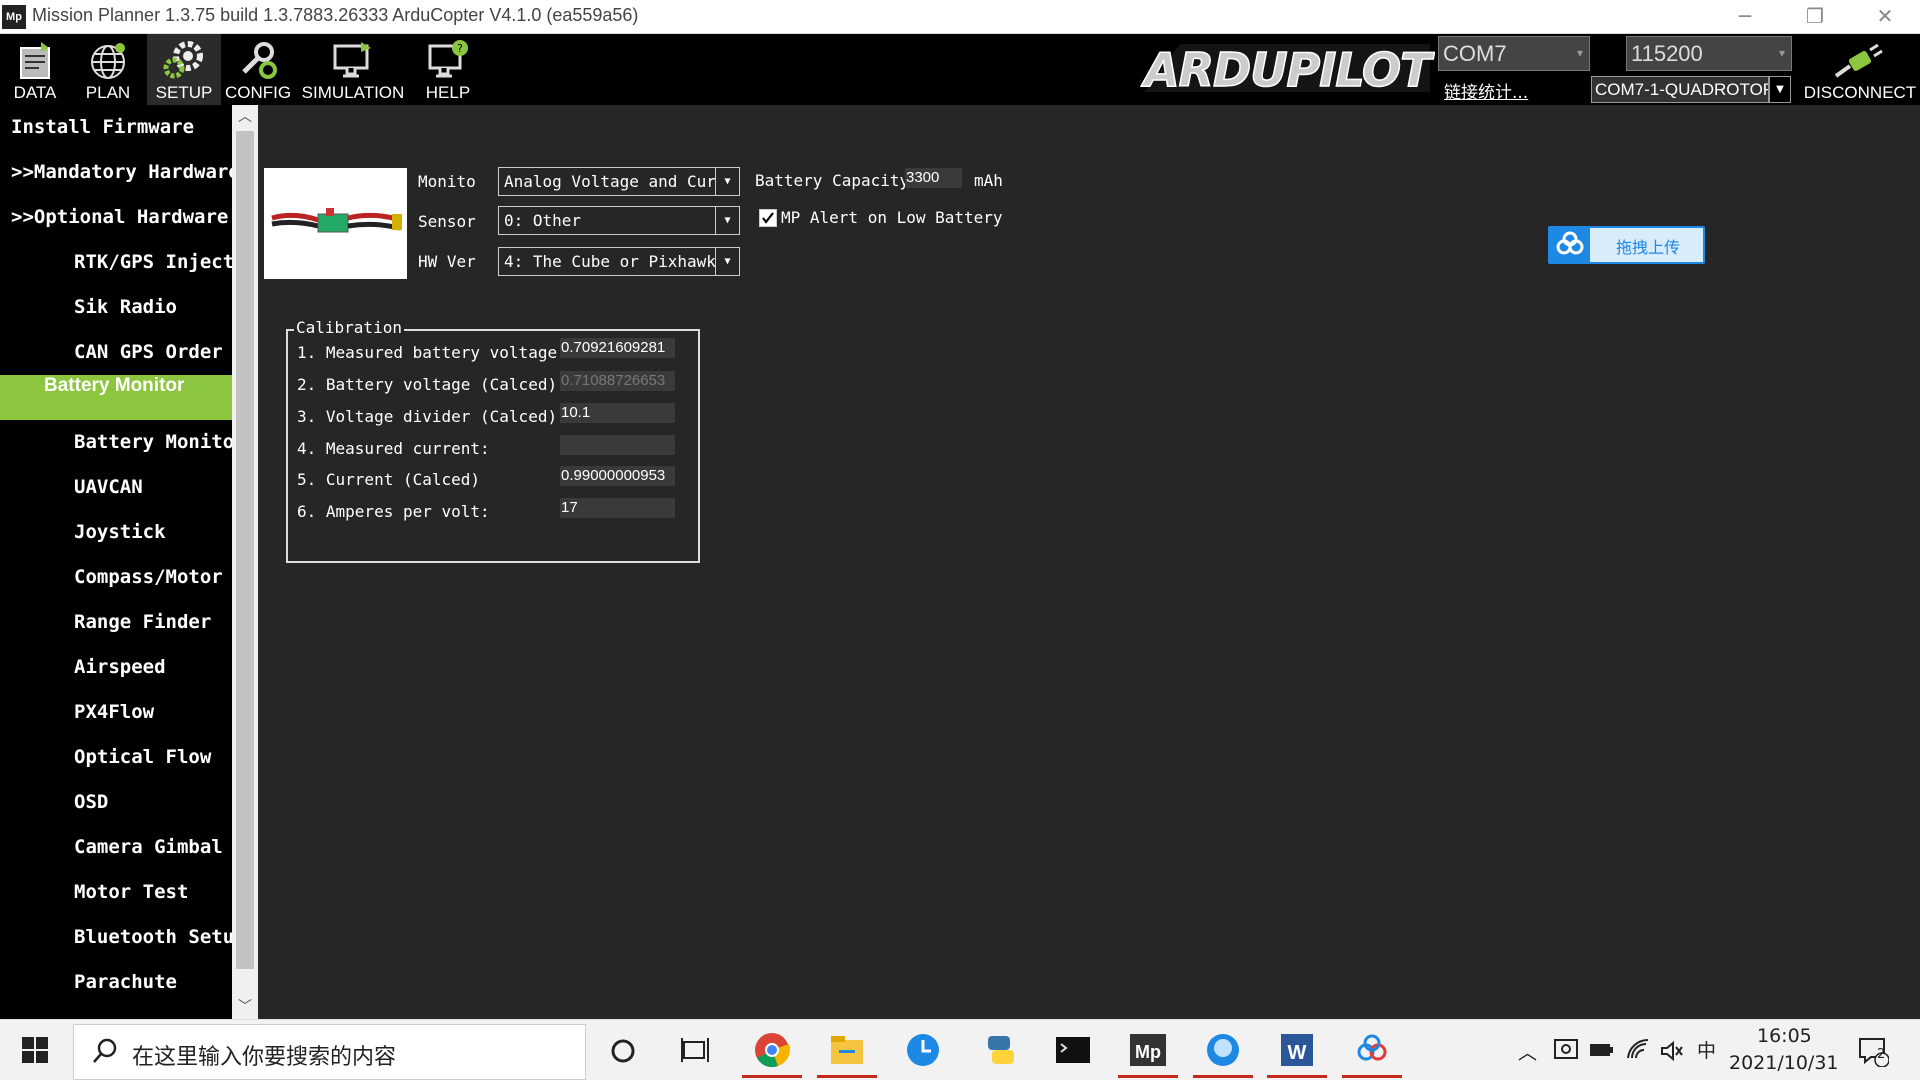  Describe the element at coordinates (1709, 53) in the screenshot. I see `baud-select: 115200 ▾` at that location.